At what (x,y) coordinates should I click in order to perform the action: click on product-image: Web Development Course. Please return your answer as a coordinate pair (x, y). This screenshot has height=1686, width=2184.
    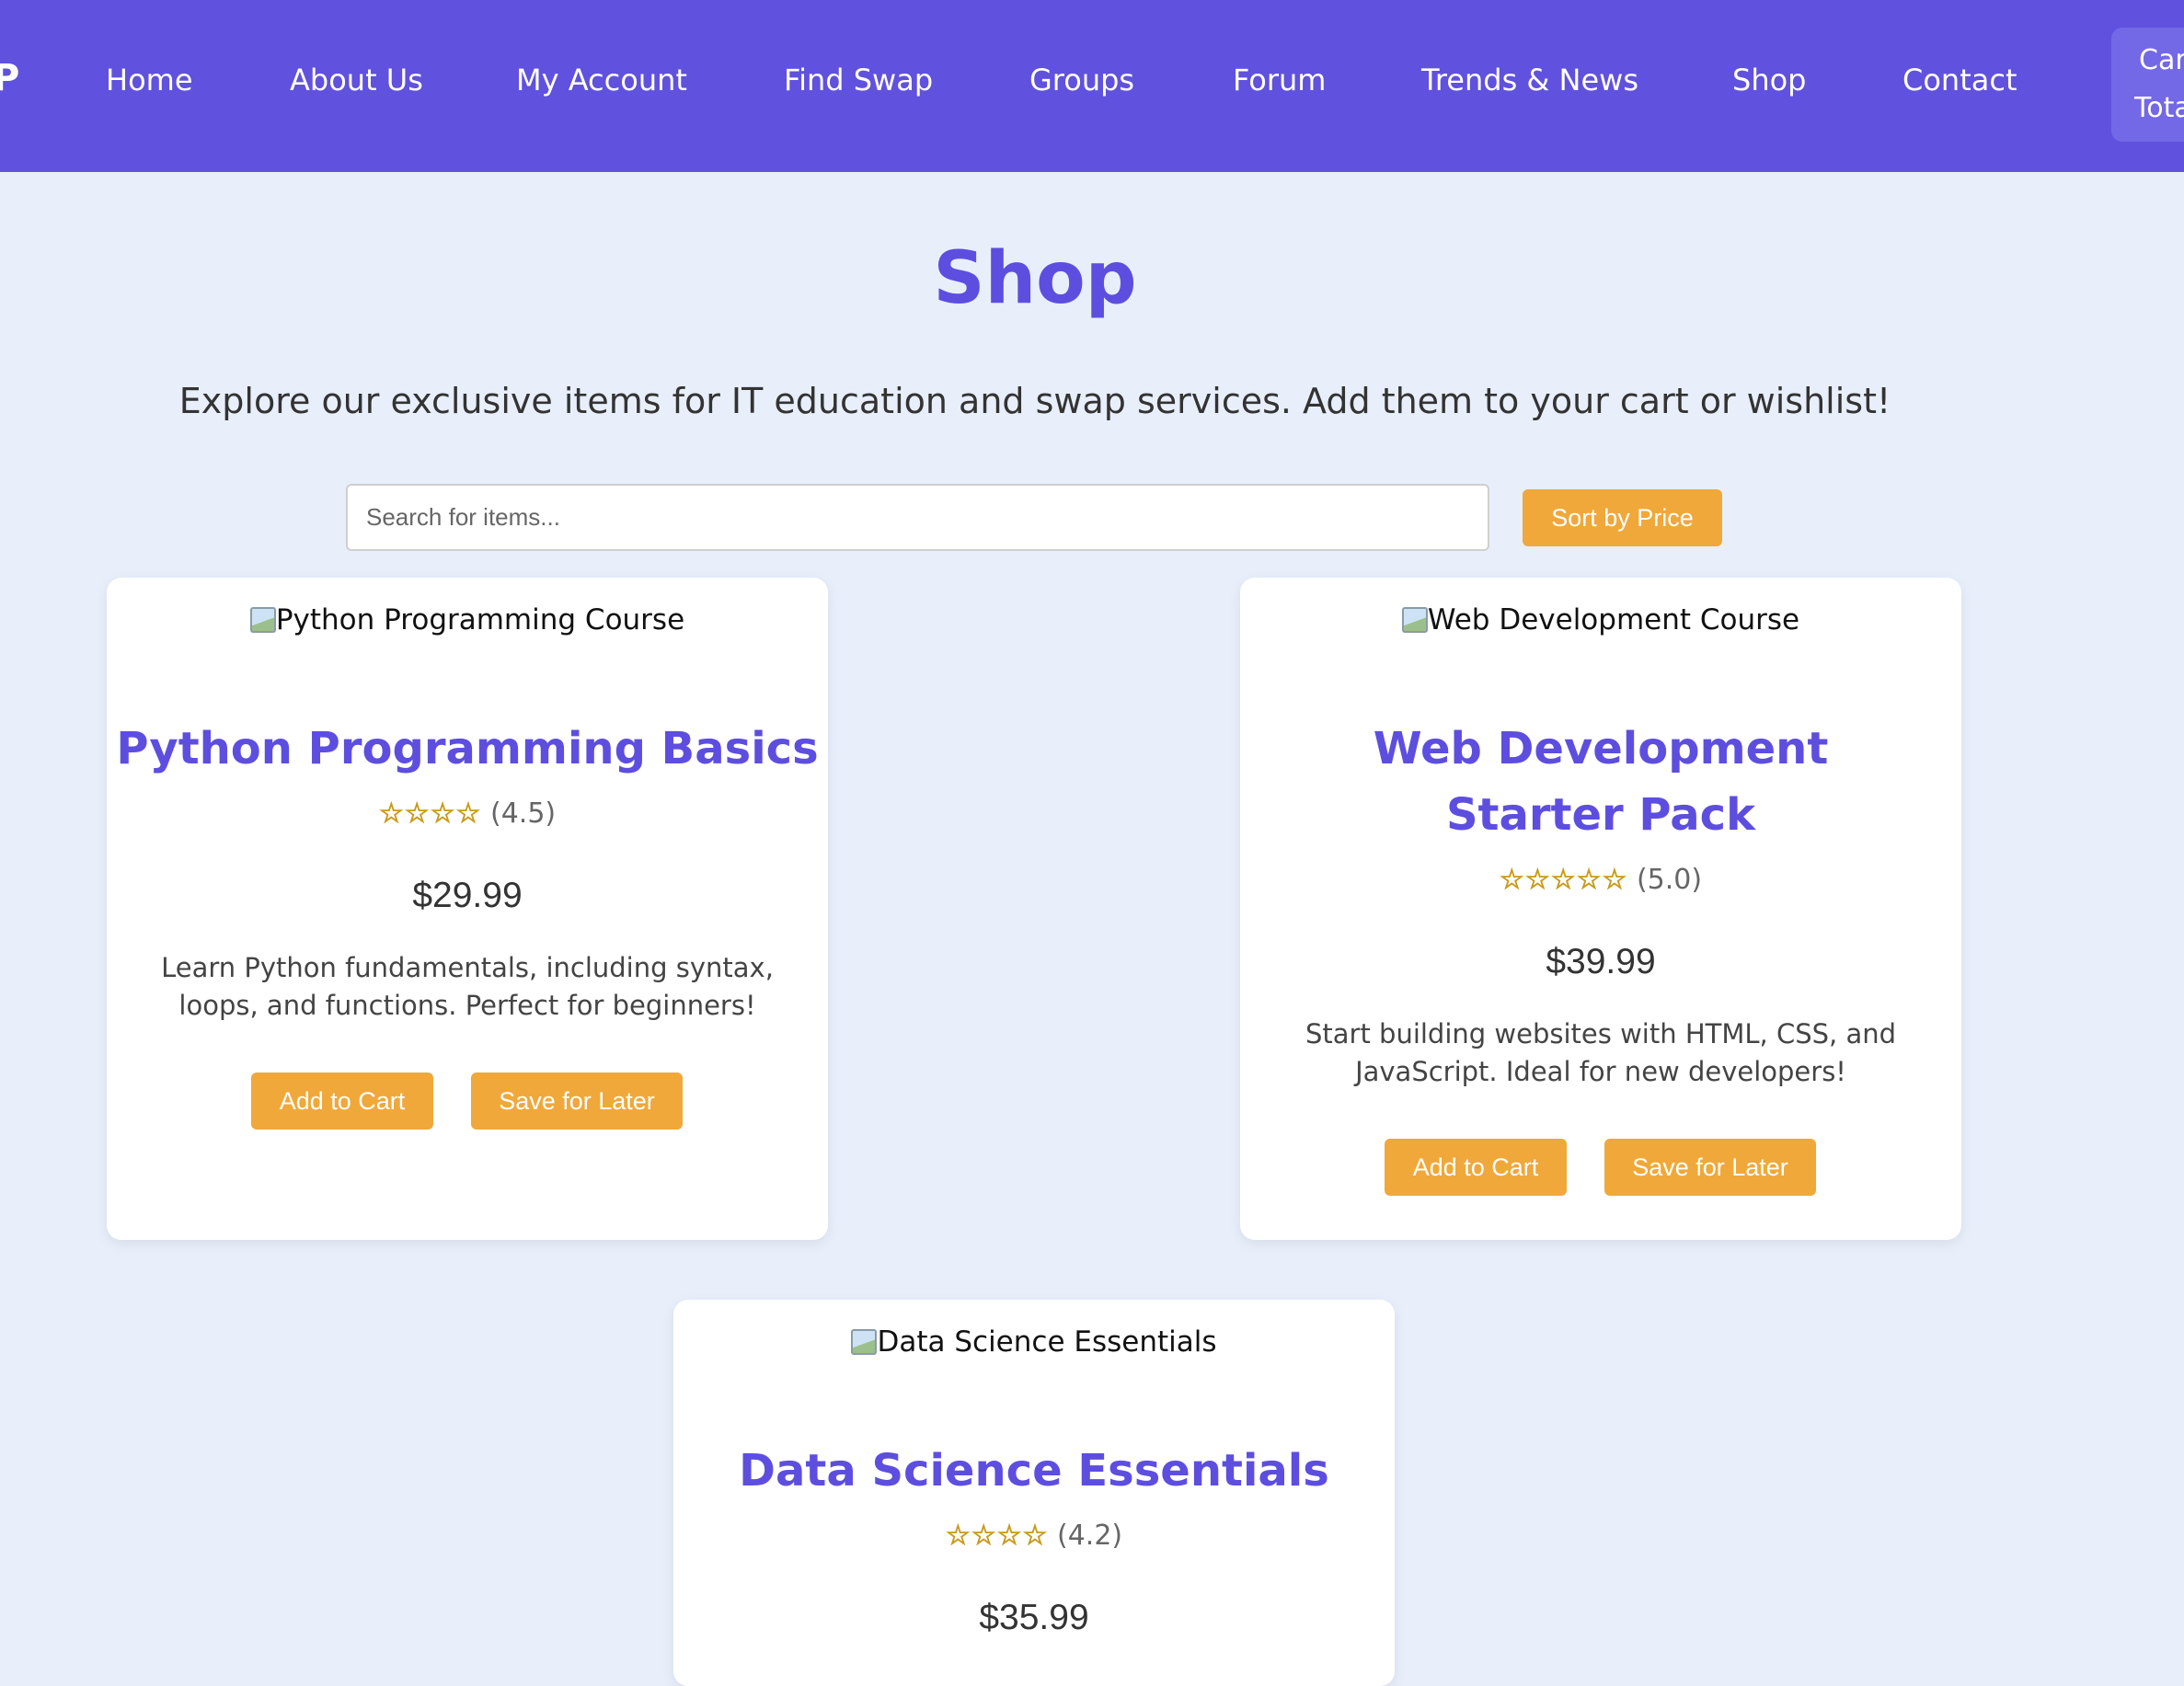
    Looking at the image, I should click on (1600, 620).